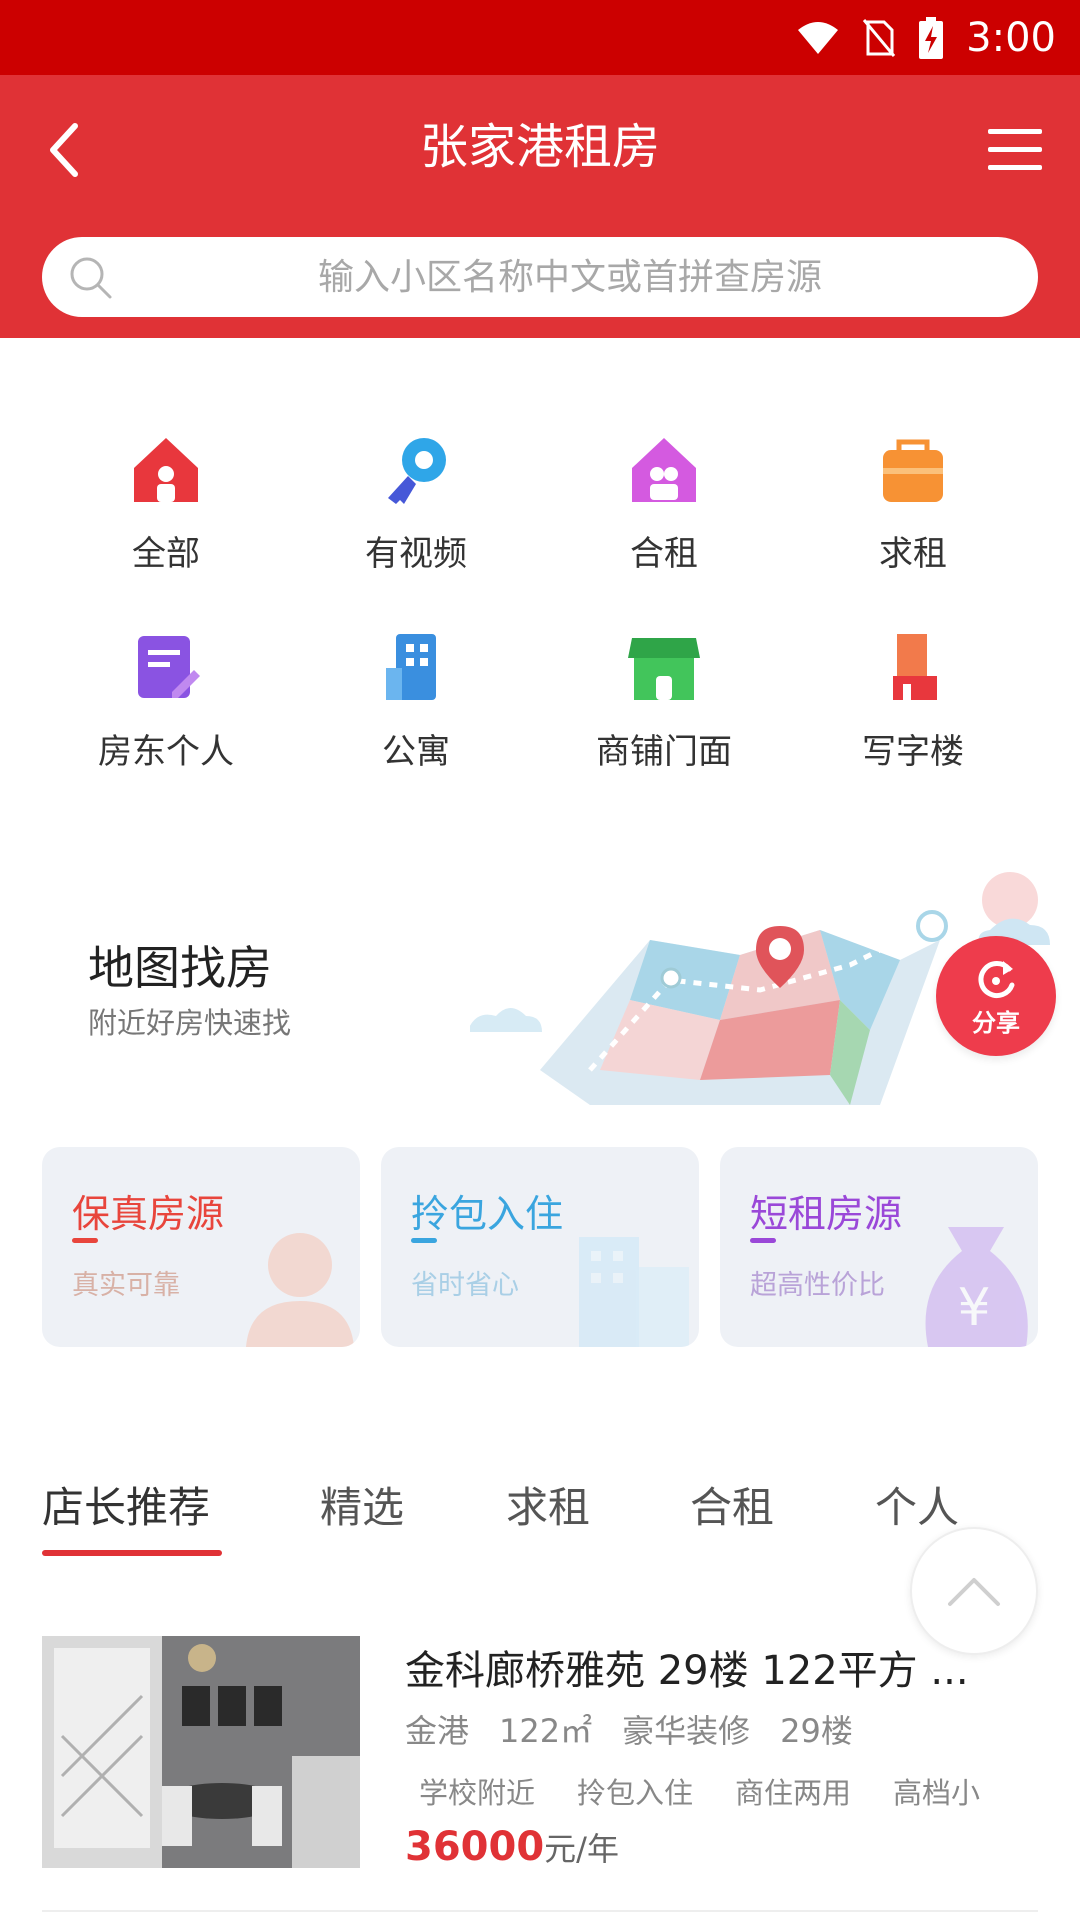 The height and width of the screenshot is (1920, 1080). Describe the element at coordinates (540, 206) in the screenshot. I see `header: 张家港租房` at that location.